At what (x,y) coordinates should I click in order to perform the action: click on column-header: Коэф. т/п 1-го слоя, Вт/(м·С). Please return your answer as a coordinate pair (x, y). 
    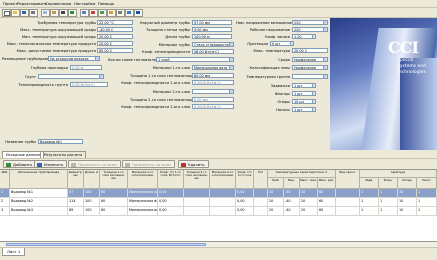
    Looking at the image, I should click on (171, 179).